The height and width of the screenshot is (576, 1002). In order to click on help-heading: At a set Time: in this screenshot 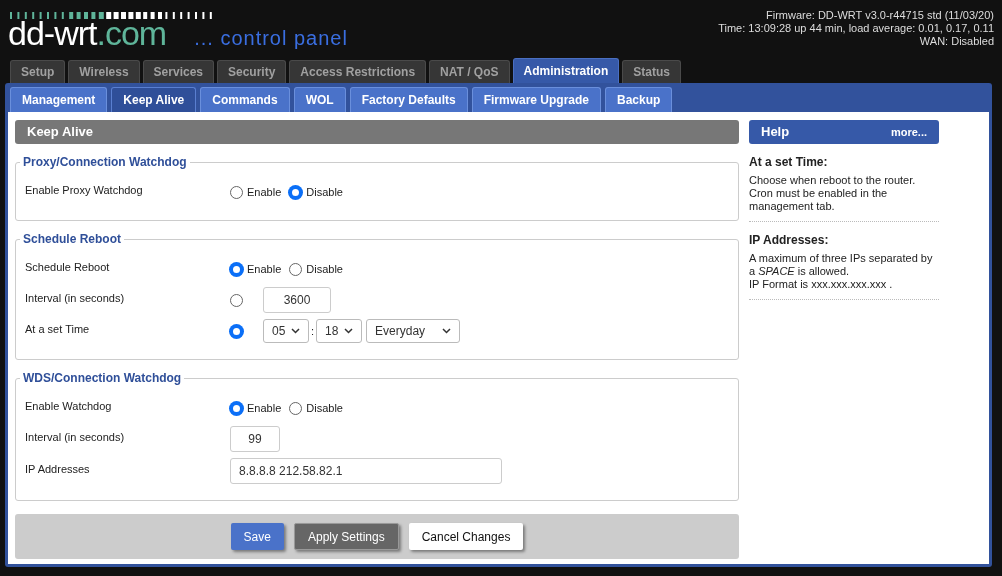, I will do `click(789, 162)`.